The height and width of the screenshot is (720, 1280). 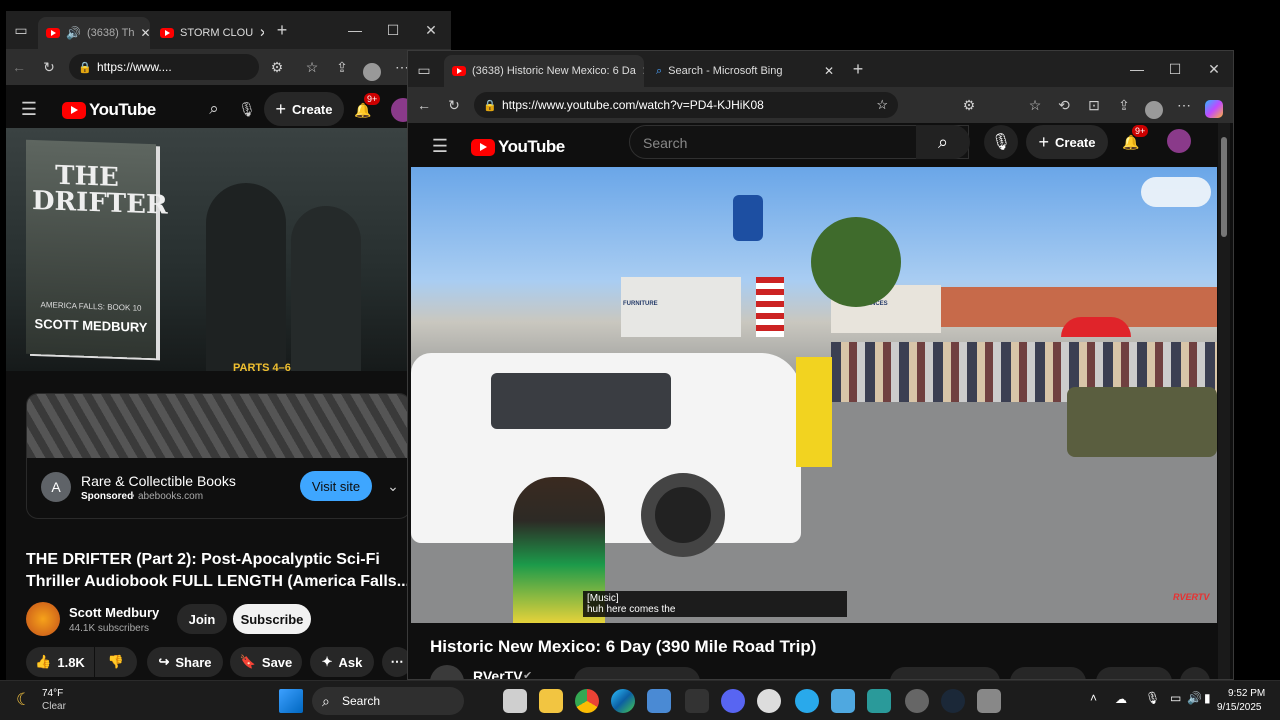 What do you see at coordinates (1048, 673) in the screenshot?
I see `right-share-button` at bounding box center [1048, 673].